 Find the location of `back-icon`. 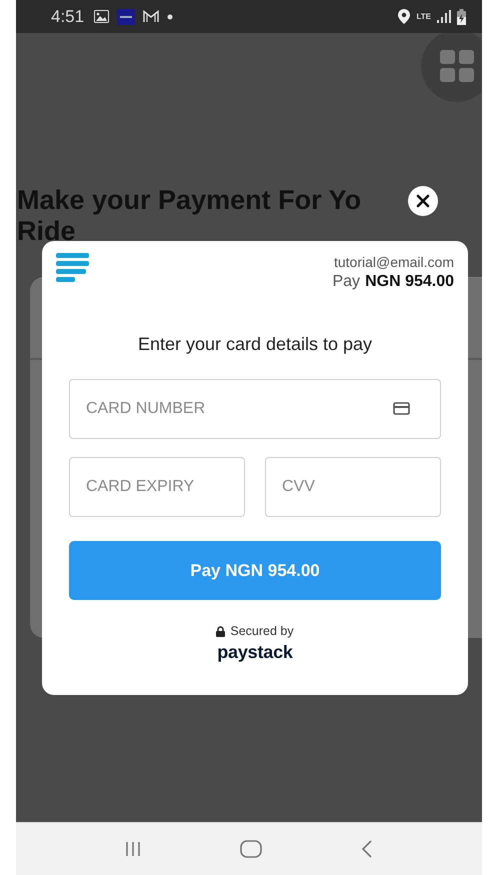

back-icon is located at coordinates (366, 849).